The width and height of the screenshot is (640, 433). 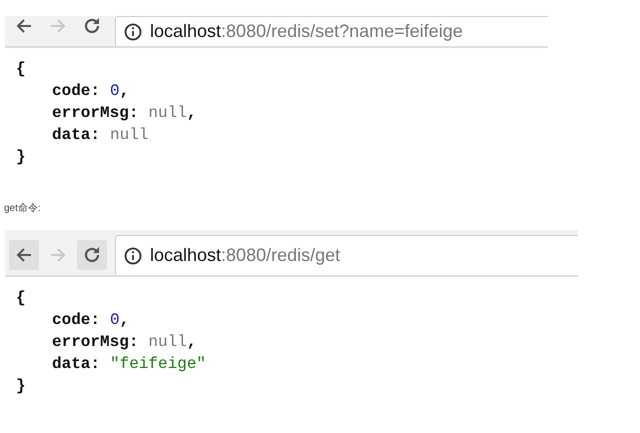 What do you see at coordinates (245, 255) in the screenshot?
I see `url-text: localhost:8080/redis/get` at bounding box center [245, 255].